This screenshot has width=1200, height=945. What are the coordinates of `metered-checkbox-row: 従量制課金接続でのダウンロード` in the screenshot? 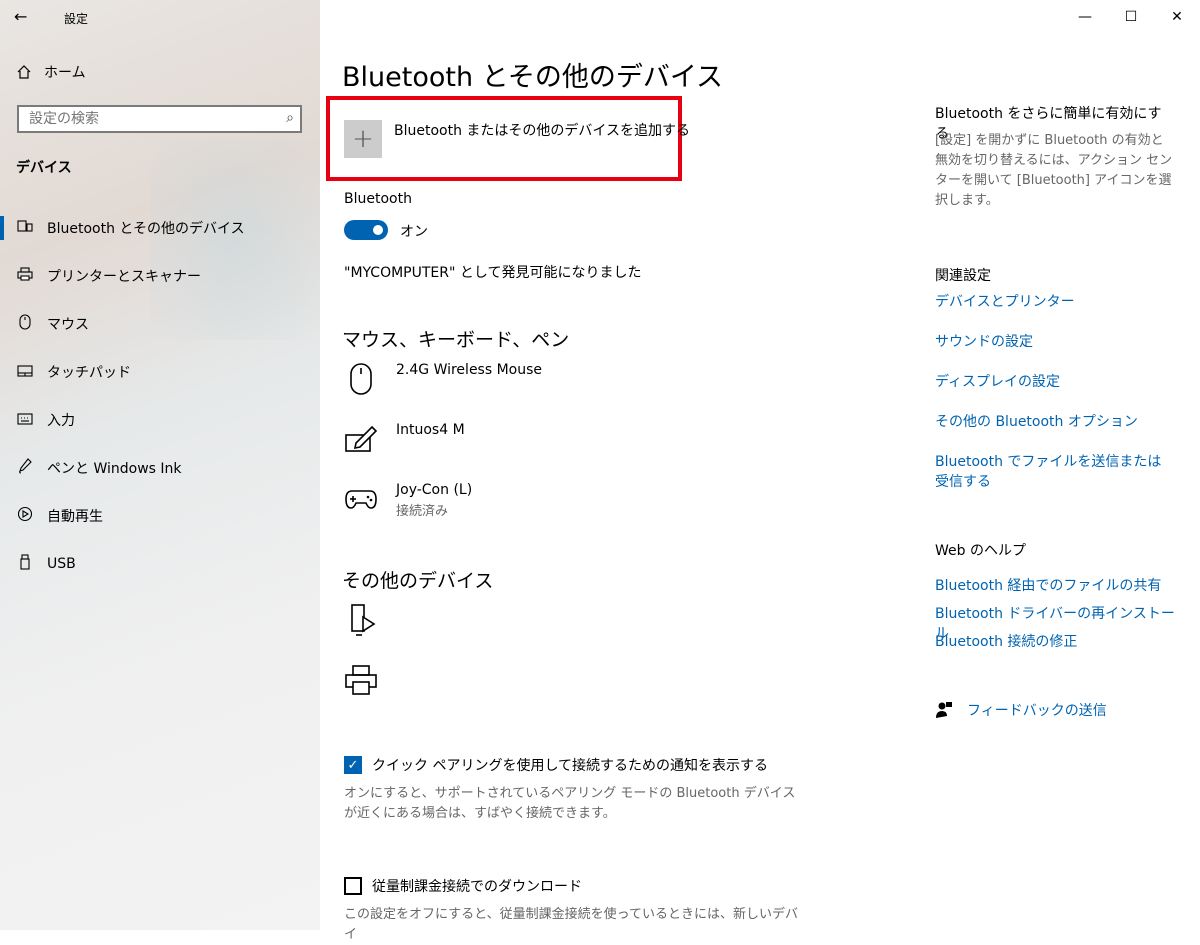 It's located at (463, 886).